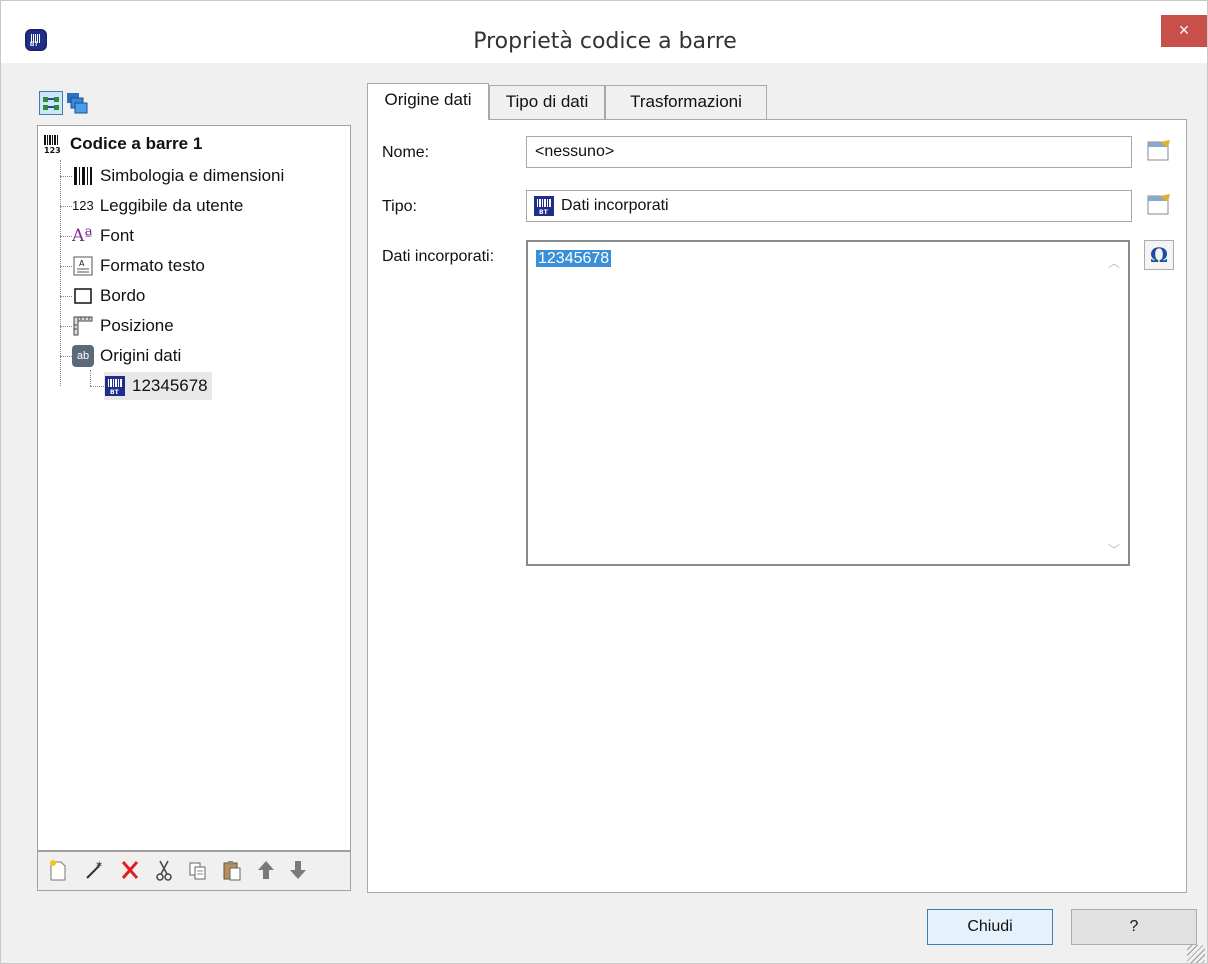 The image size is (1208, 964). I want to click on name-browse-button, so click(1159, 151).